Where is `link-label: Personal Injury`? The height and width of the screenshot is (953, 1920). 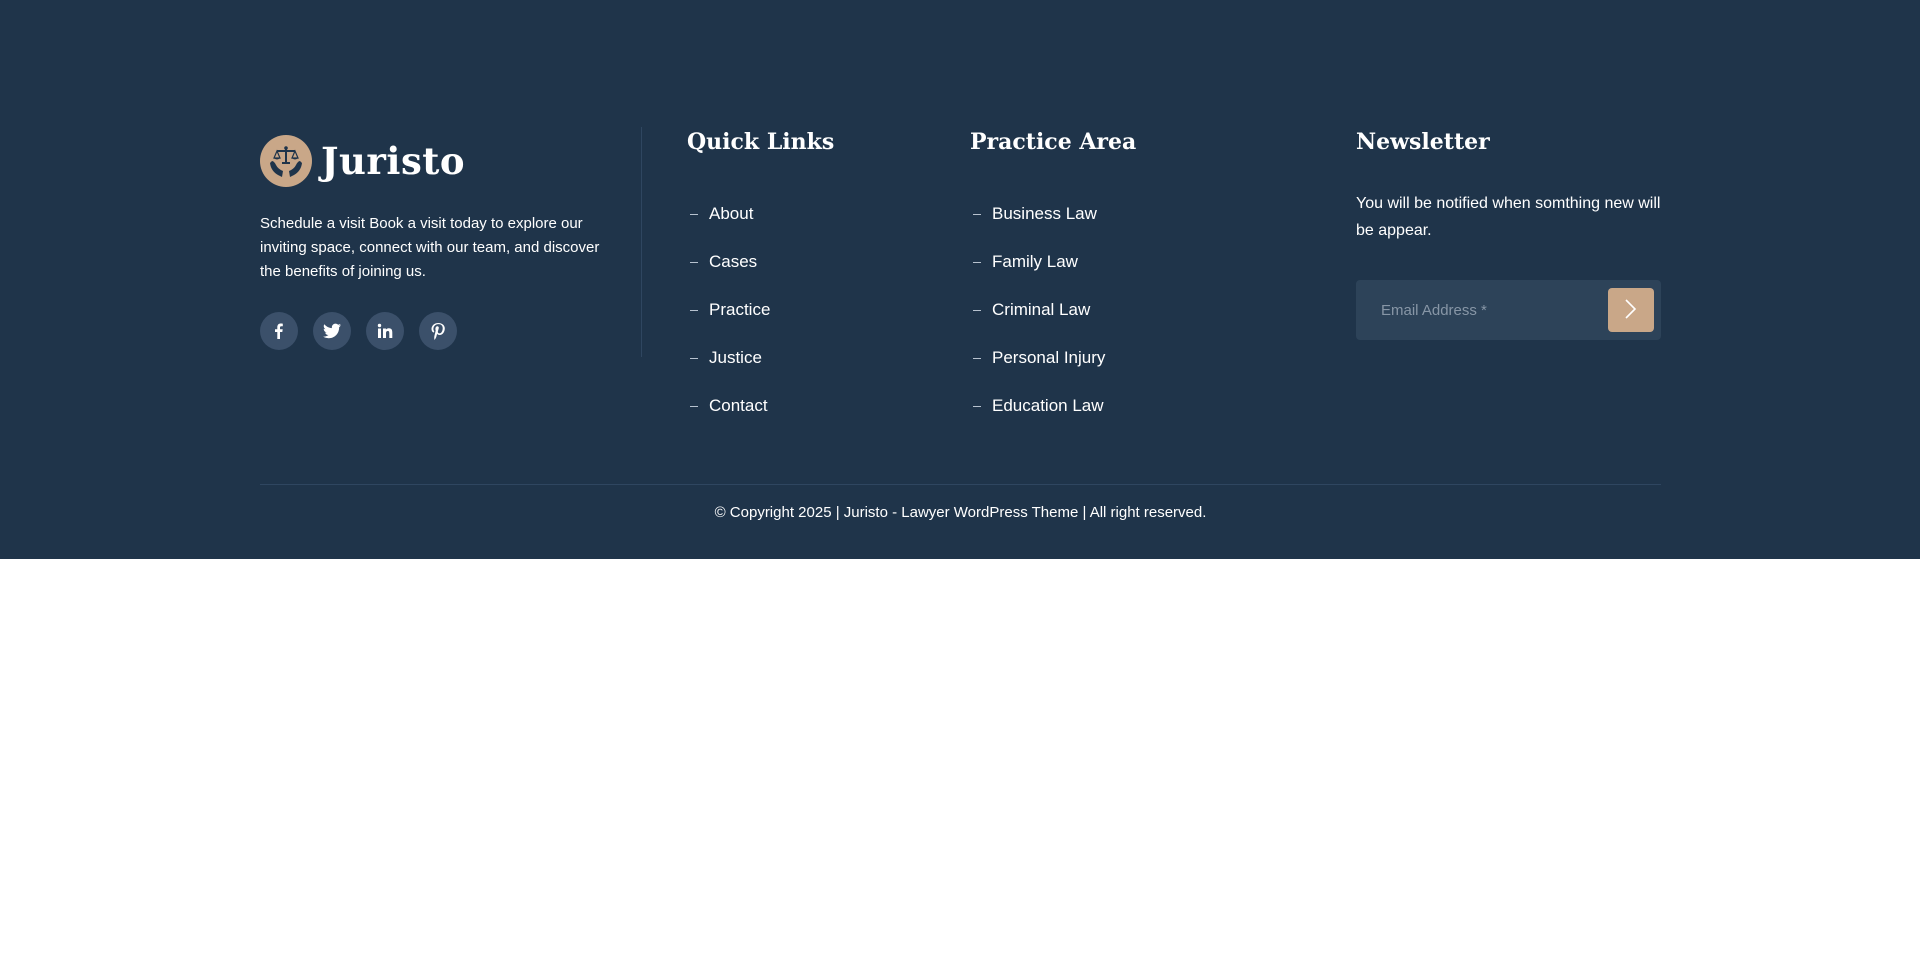
link-label: Personal Injury is located at coordinates (1049, 357).